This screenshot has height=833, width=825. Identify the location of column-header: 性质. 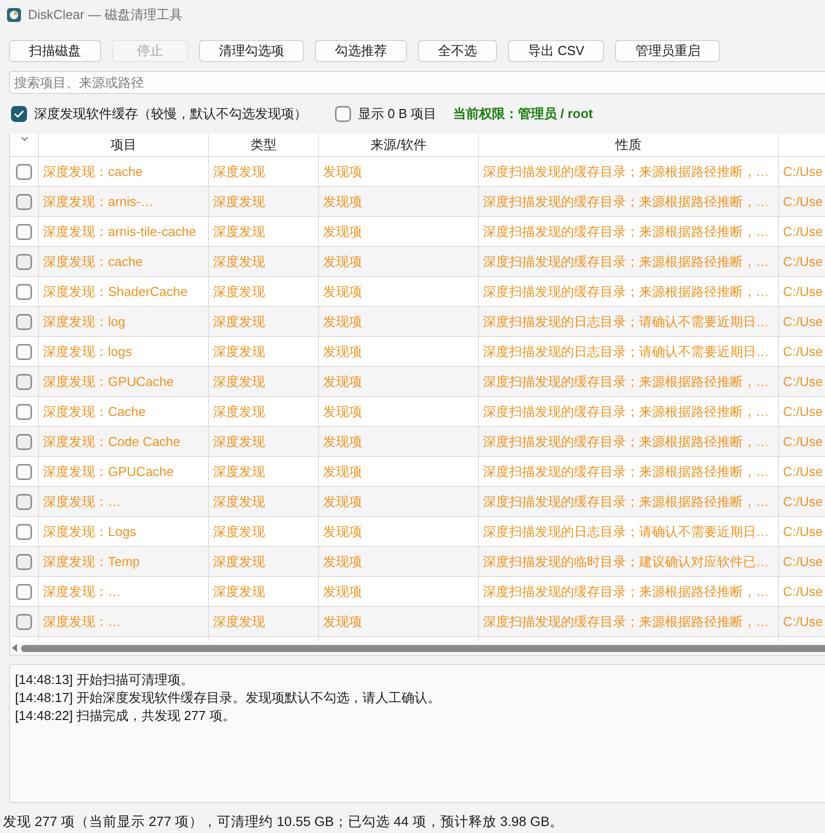
(629, 145).